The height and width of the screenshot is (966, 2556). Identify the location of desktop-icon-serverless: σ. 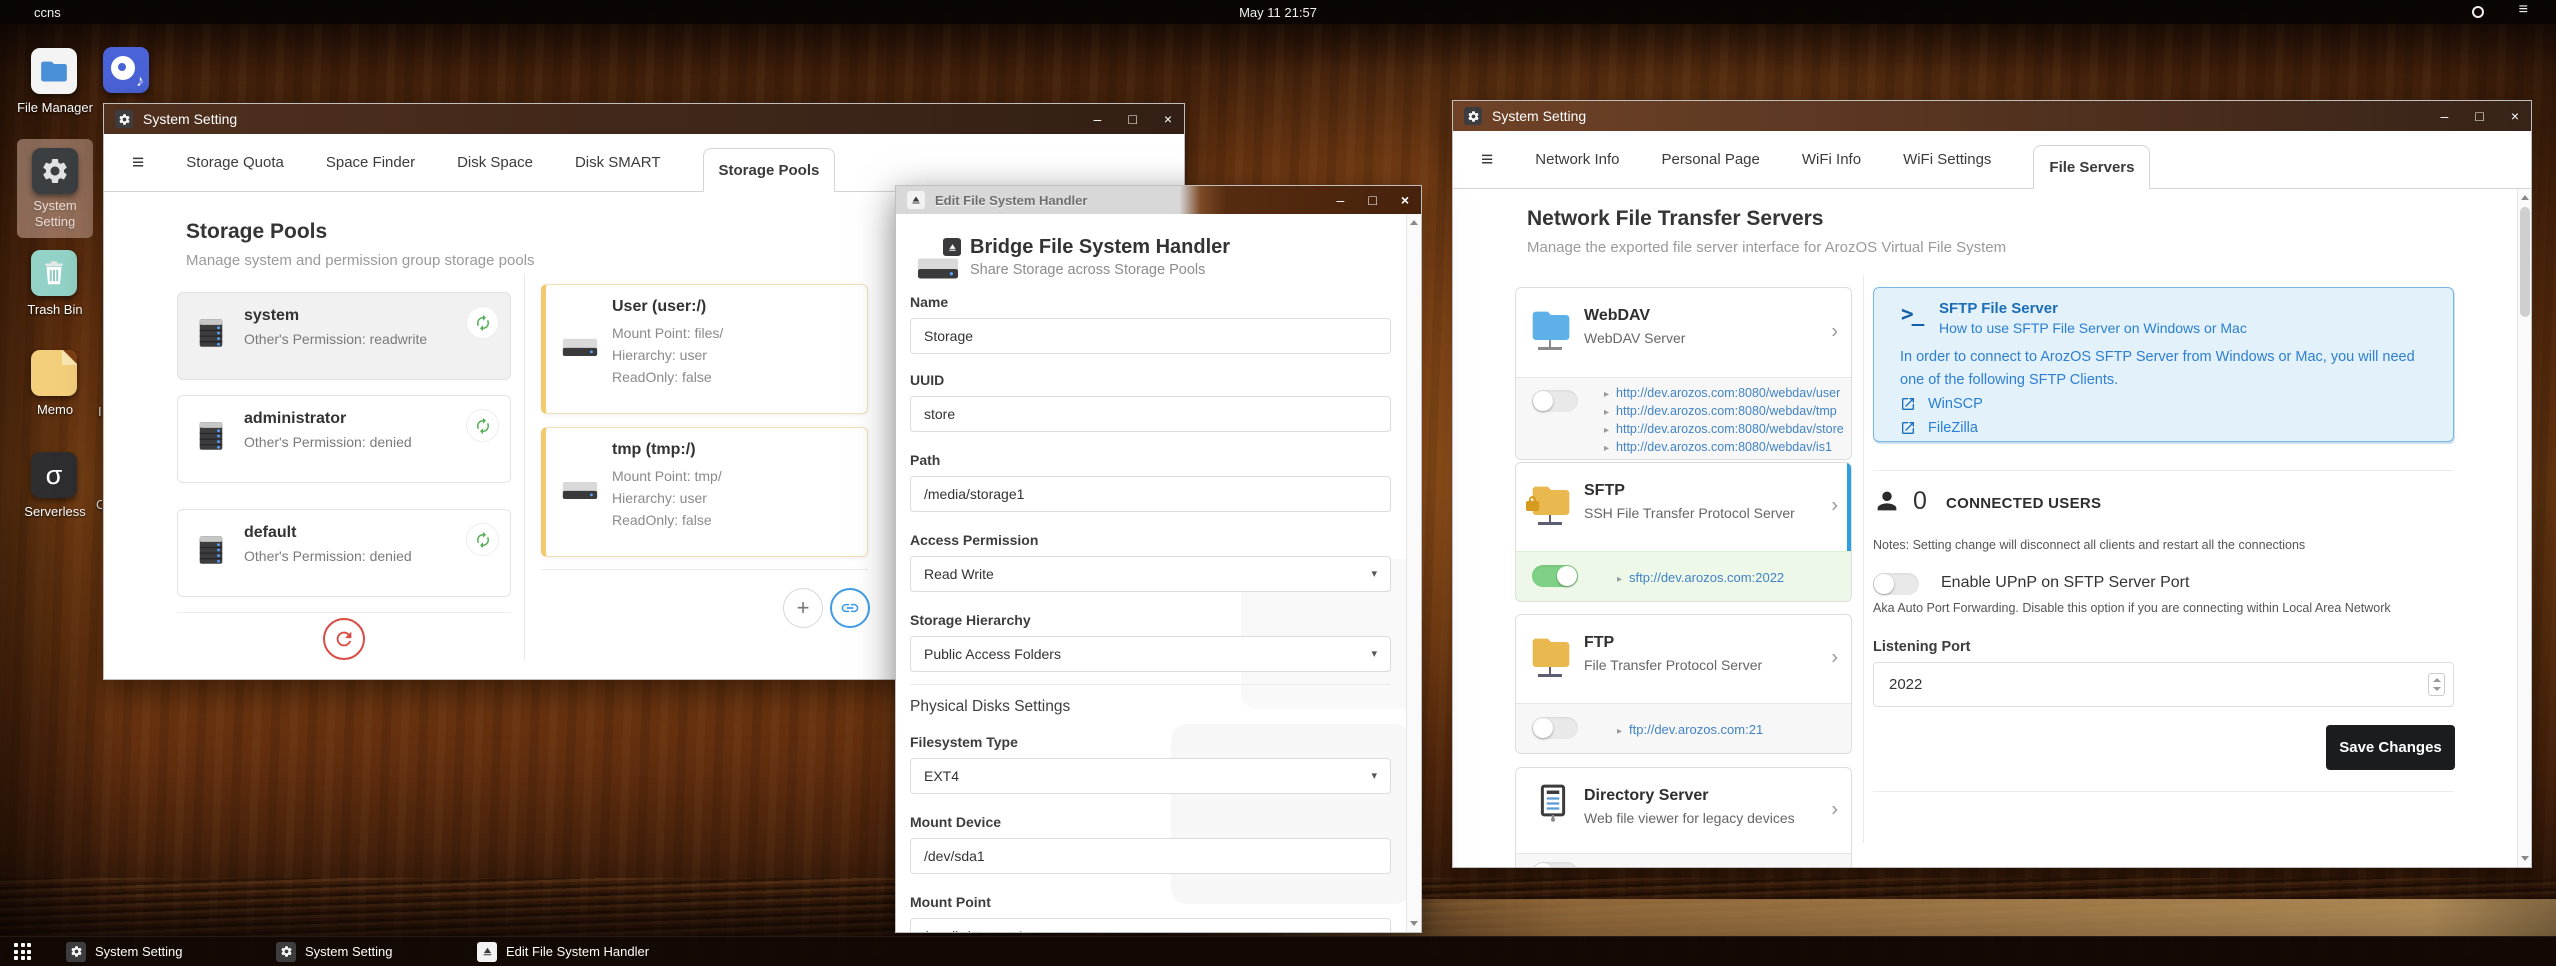
(54, 475).